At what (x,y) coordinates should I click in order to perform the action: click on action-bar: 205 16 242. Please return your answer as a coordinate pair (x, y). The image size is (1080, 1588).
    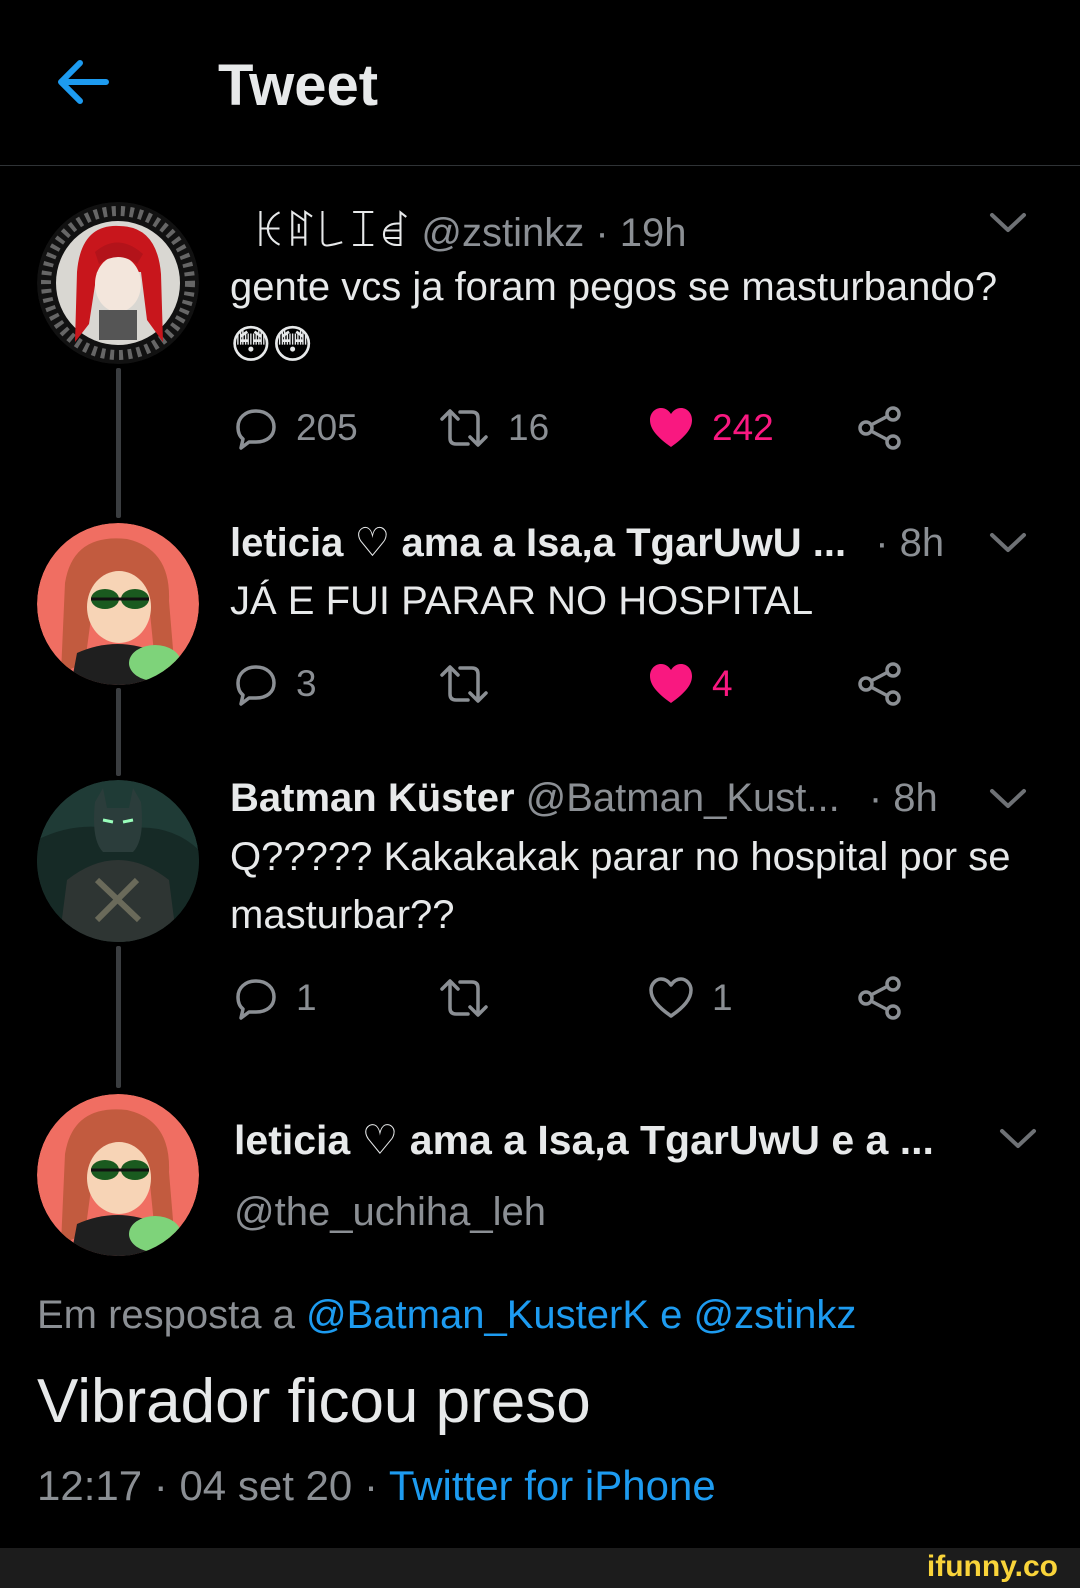
    Looking at the image, I should click on (584, 431).